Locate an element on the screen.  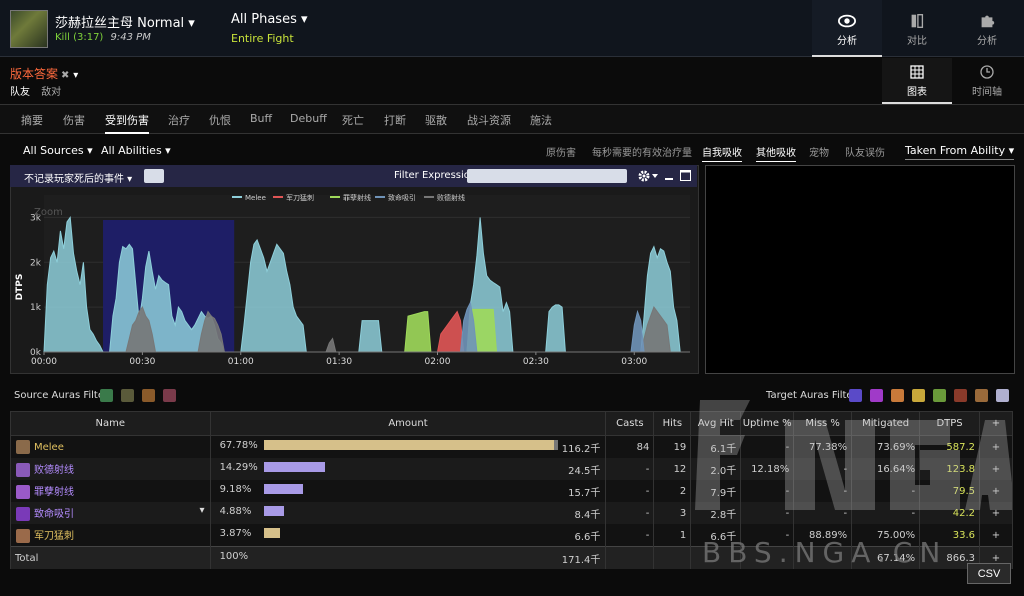
taken-from-dropdown: Taken From Ability ▾ is located at coordinates (960, 152).